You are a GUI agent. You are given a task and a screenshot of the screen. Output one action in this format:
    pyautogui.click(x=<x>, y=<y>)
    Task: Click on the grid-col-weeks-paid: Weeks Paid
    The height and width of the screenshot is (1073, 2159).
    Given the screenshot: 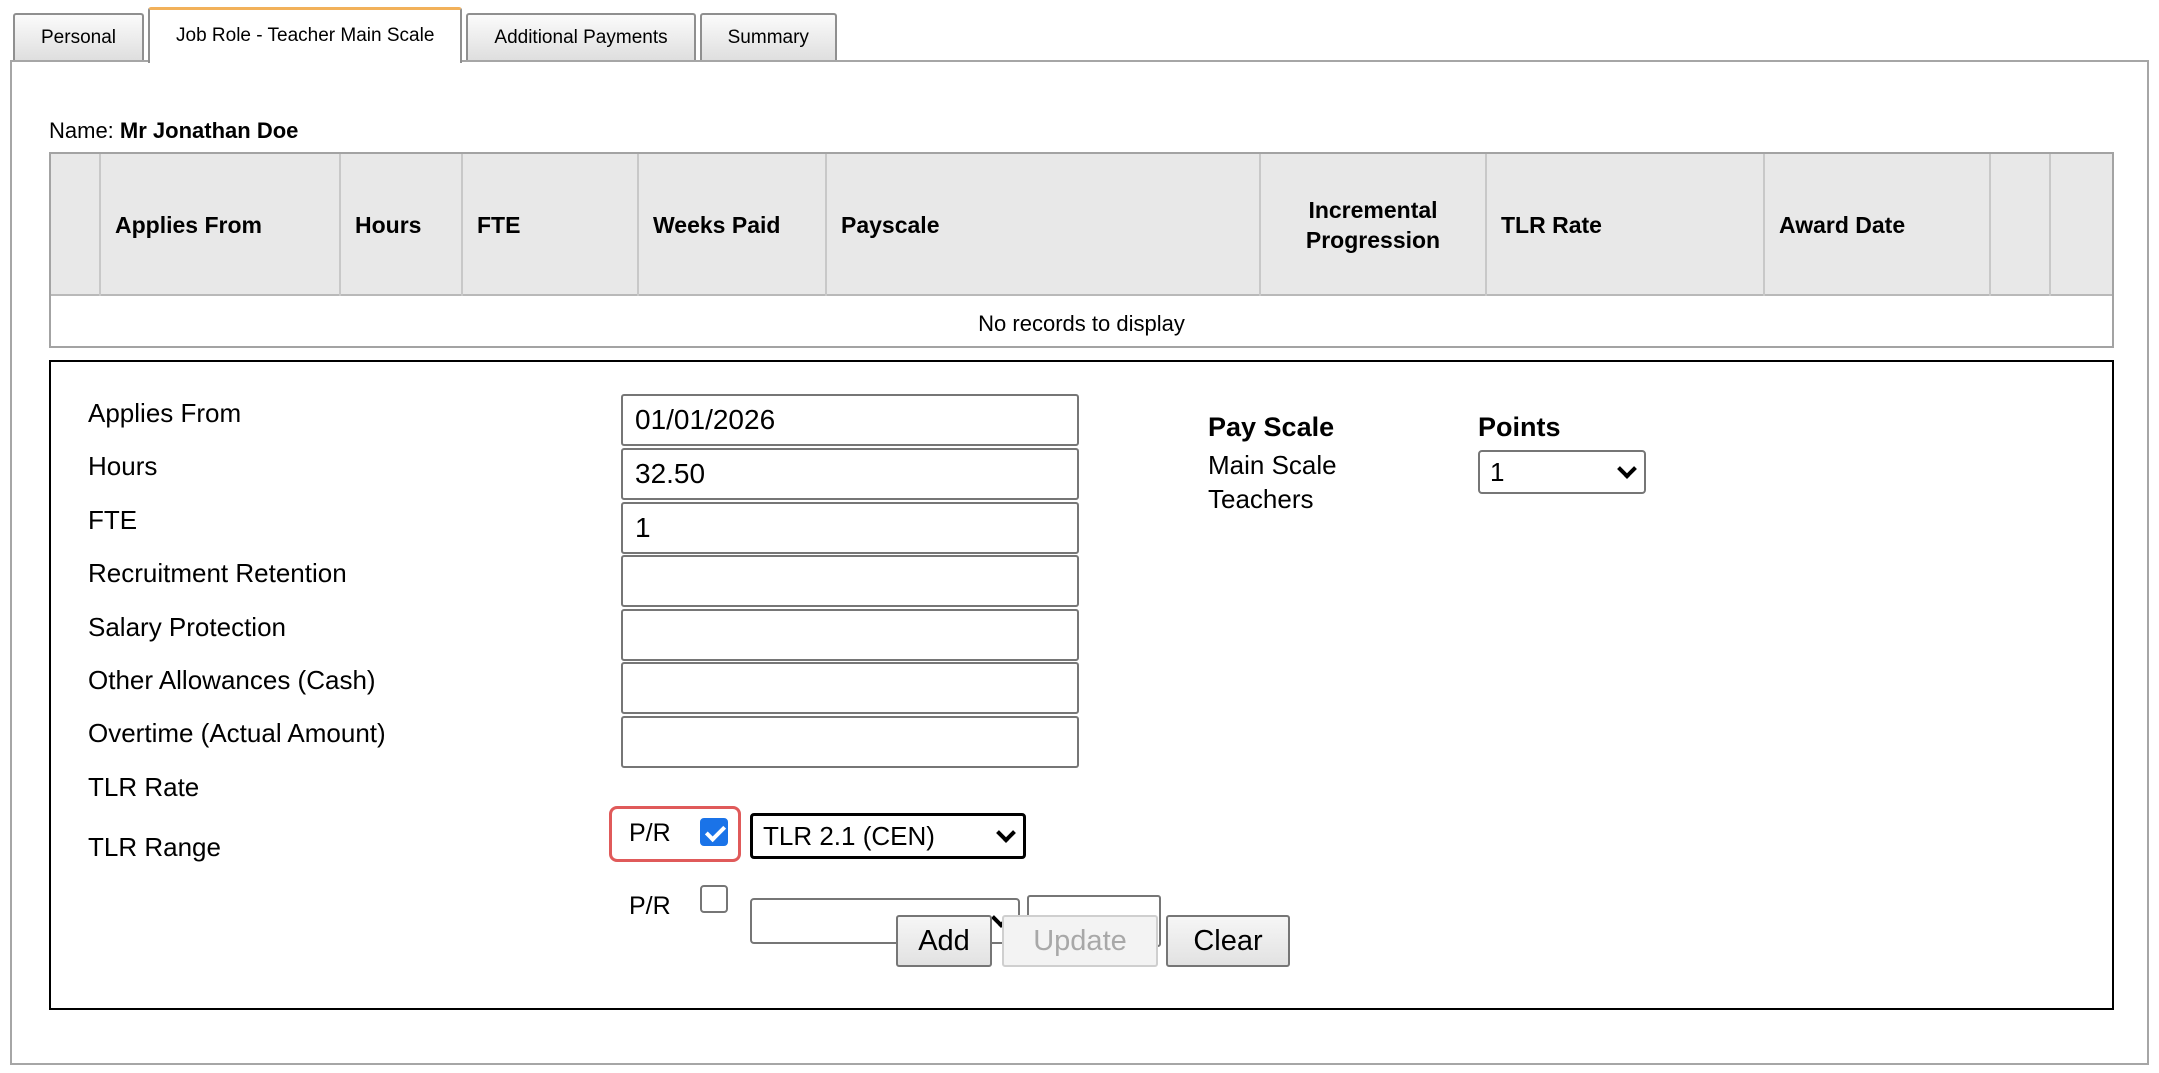 What is the action you would take?
    pyautogui.click(x=733, y=225)
    